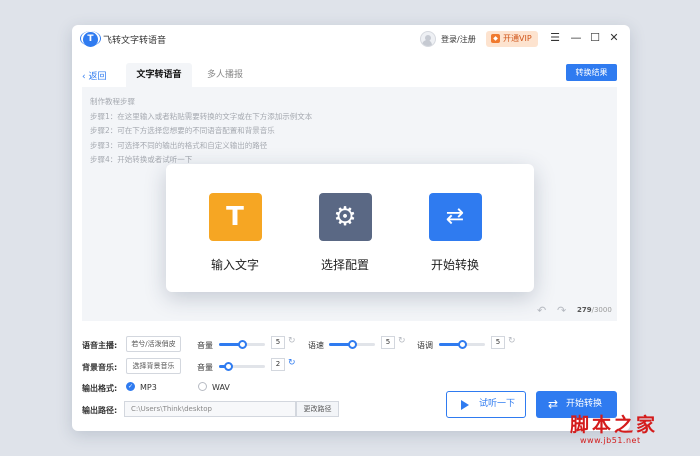  I want to click on watermark-text: 脚本之家, so click(614, 425).